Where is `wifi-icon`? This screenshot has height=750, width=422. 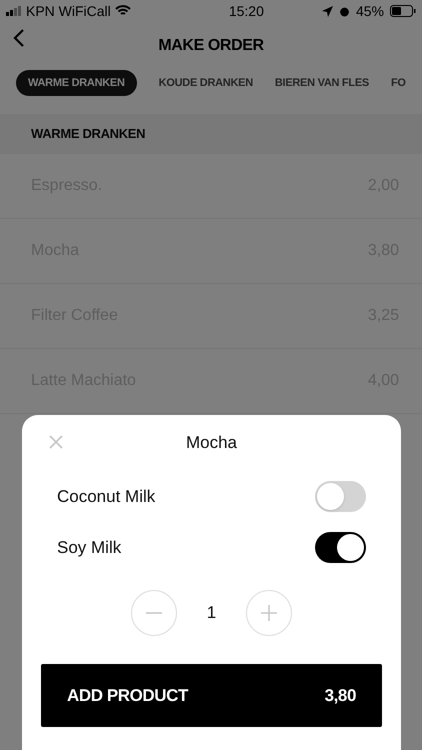 wifi-icon is located at coordinates (122, 11).